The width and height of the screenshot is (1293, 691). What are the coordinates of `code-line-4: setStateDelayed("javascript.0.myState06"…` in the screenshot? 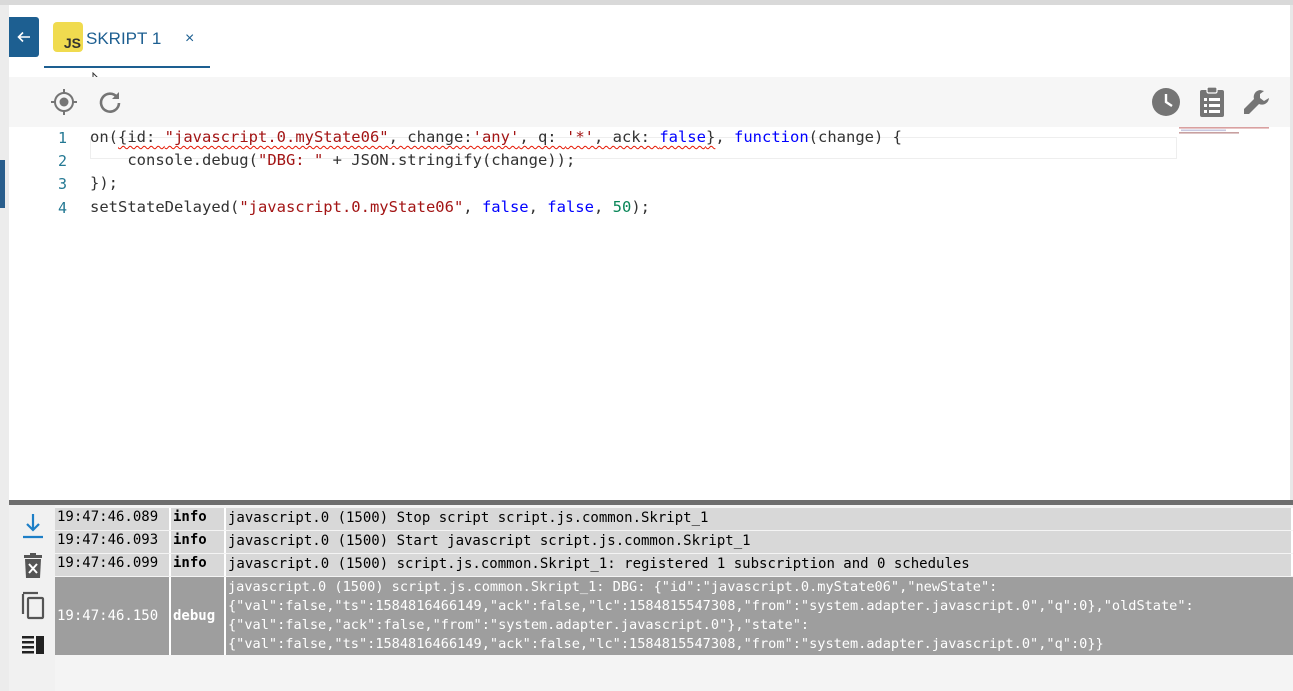 It's located at (370, 207).